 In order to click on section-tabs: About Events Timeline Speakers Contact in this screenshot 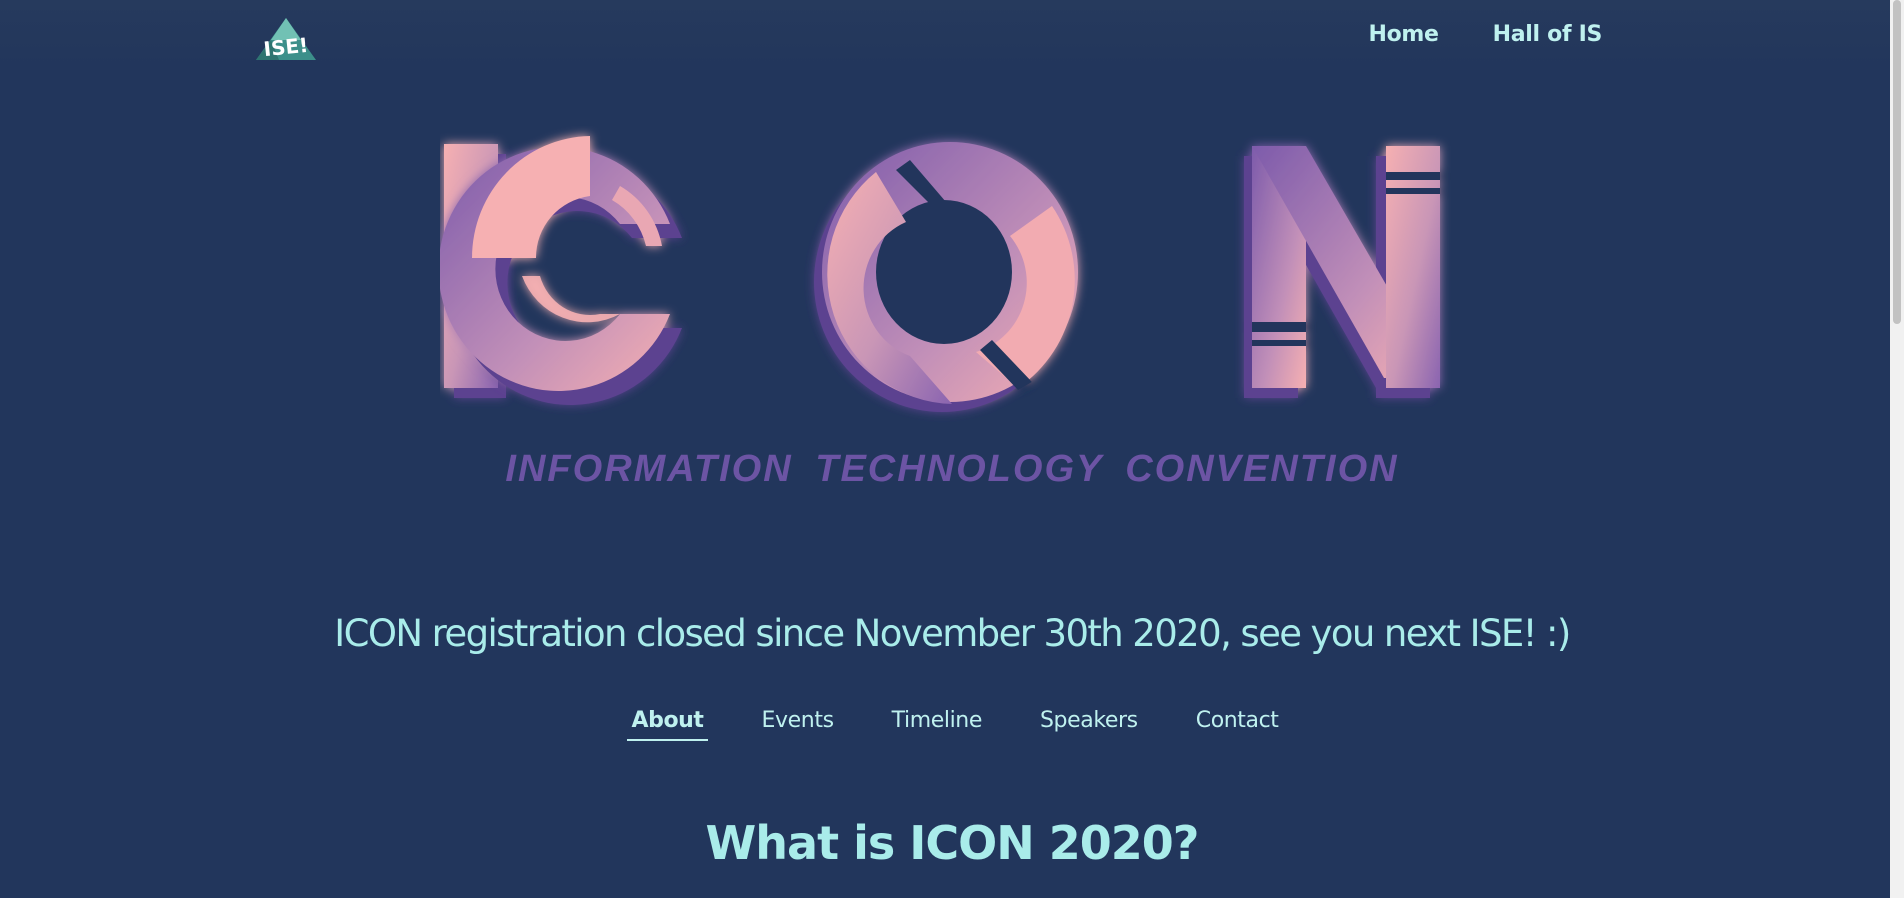, I will do `click(952, 723)`.